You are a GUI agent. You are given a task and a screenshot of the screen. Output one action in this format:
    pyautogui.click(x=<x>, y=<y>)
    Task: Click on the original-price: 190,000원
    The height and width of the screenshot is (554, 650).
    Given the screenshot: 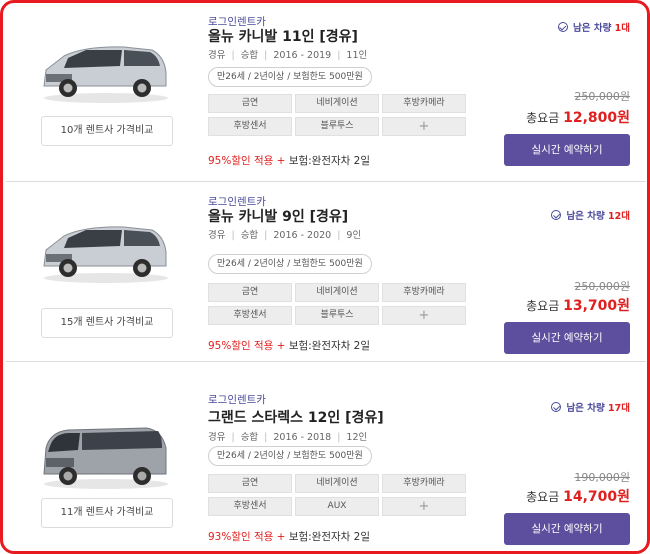 What is the action you would take?
    pyautogui.click(x=602, y=477)
    